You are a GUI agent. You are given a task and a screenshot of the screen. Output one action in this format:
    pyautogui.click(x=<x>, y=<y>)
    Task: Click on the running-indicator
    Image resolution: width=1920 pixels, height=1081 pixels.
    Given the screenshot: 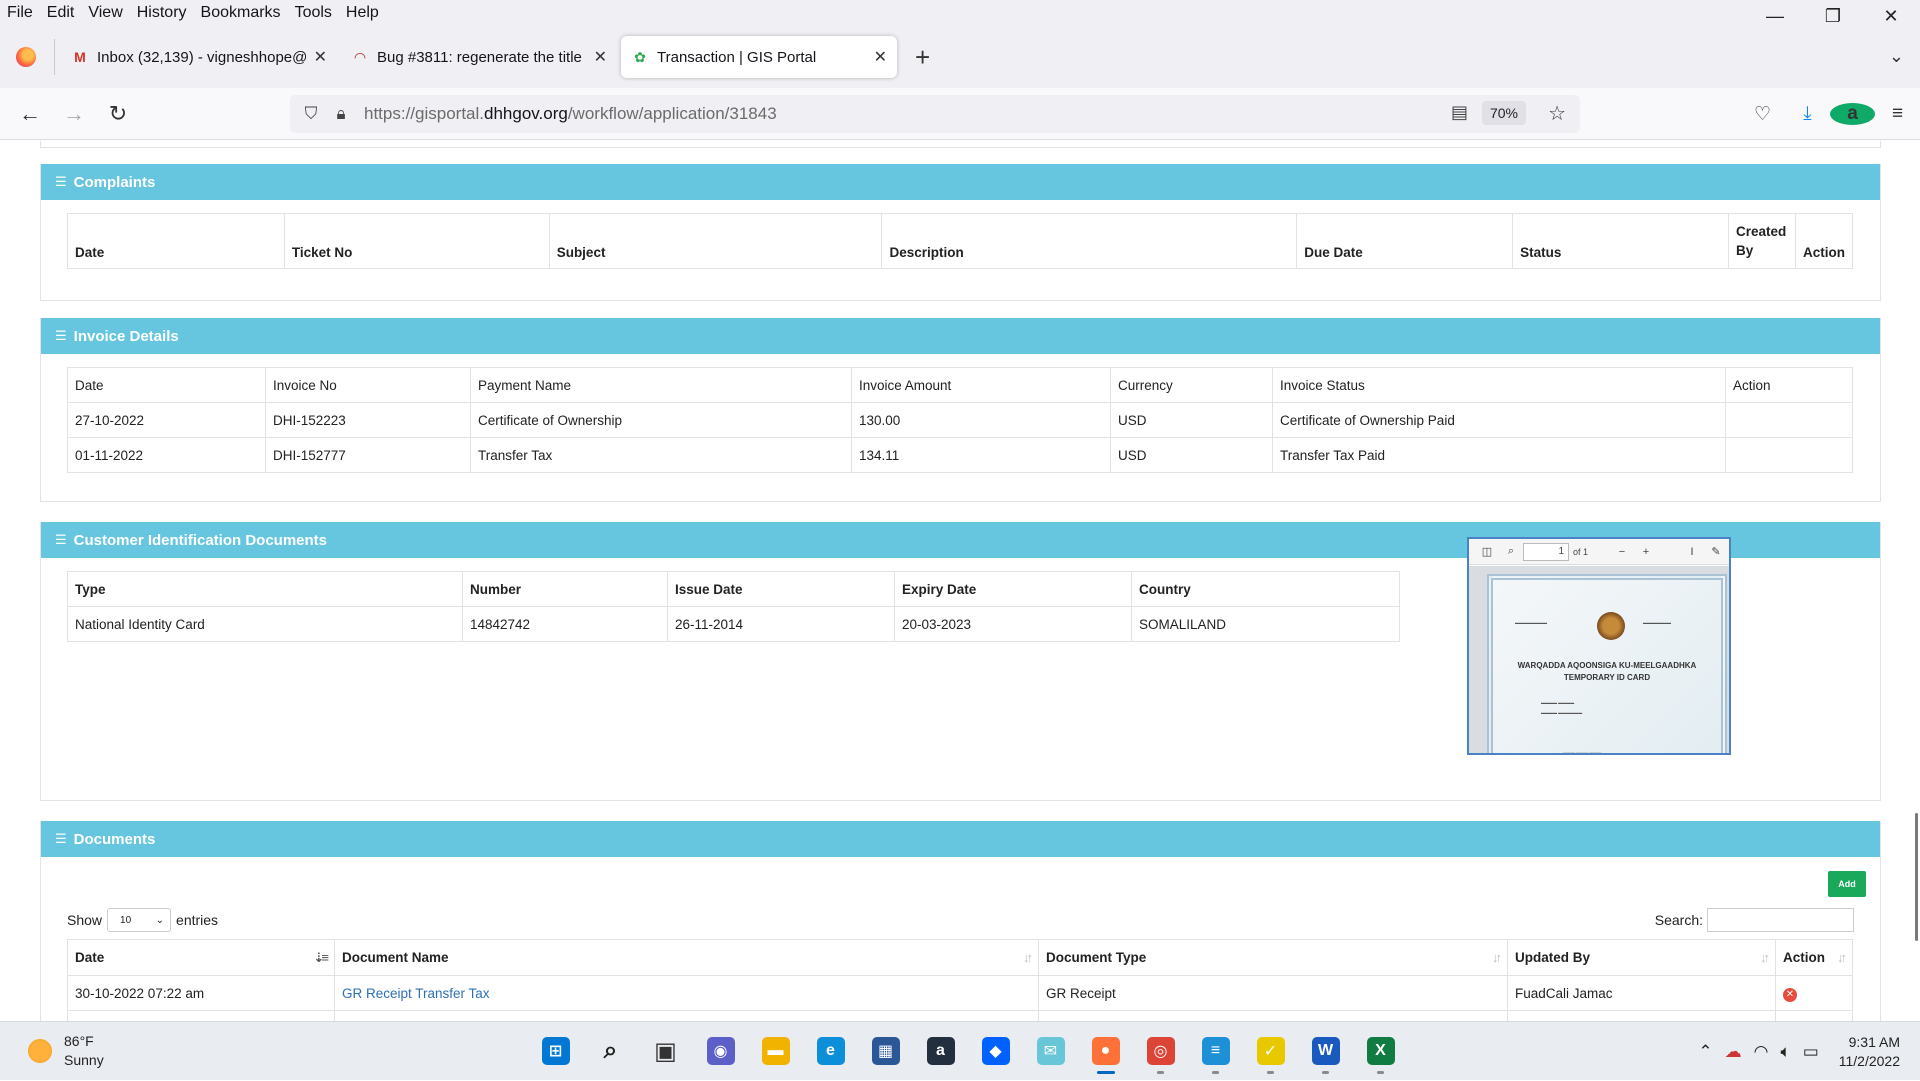 What is the action you would take?
    pyautogui.click(x=1215, y=1072)
    